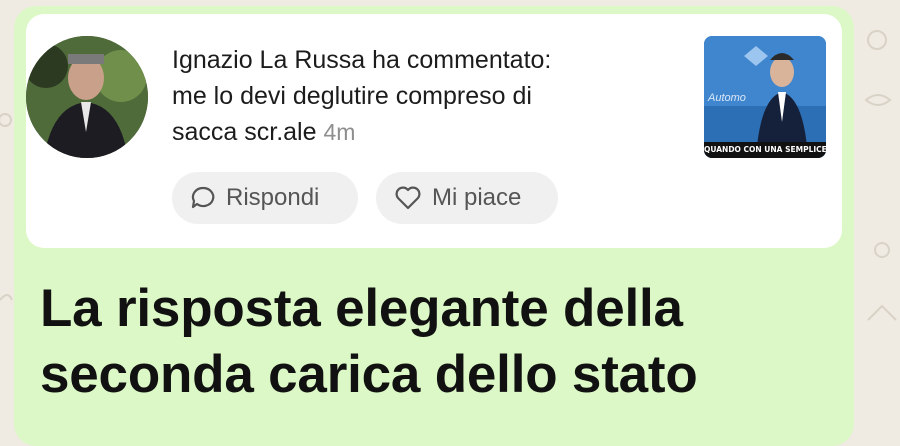 This screenshot has height=446, width=900. Describe the element at coordinates (727, 98) in the screenshot. I see `thumbnail-brand: Automo` at that location.